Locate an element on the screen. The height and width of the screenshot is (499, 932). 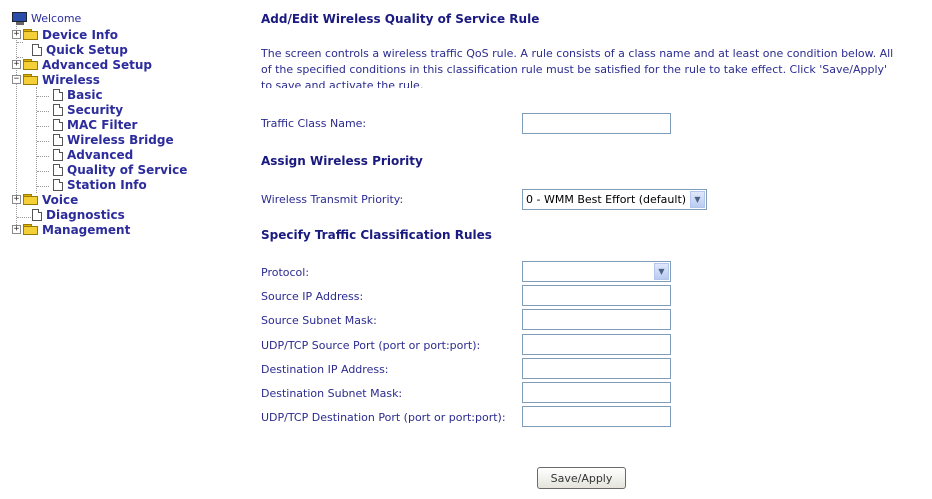
select-value: 0 - WMM Best Effort (default) is located at coordinates (606, 199).